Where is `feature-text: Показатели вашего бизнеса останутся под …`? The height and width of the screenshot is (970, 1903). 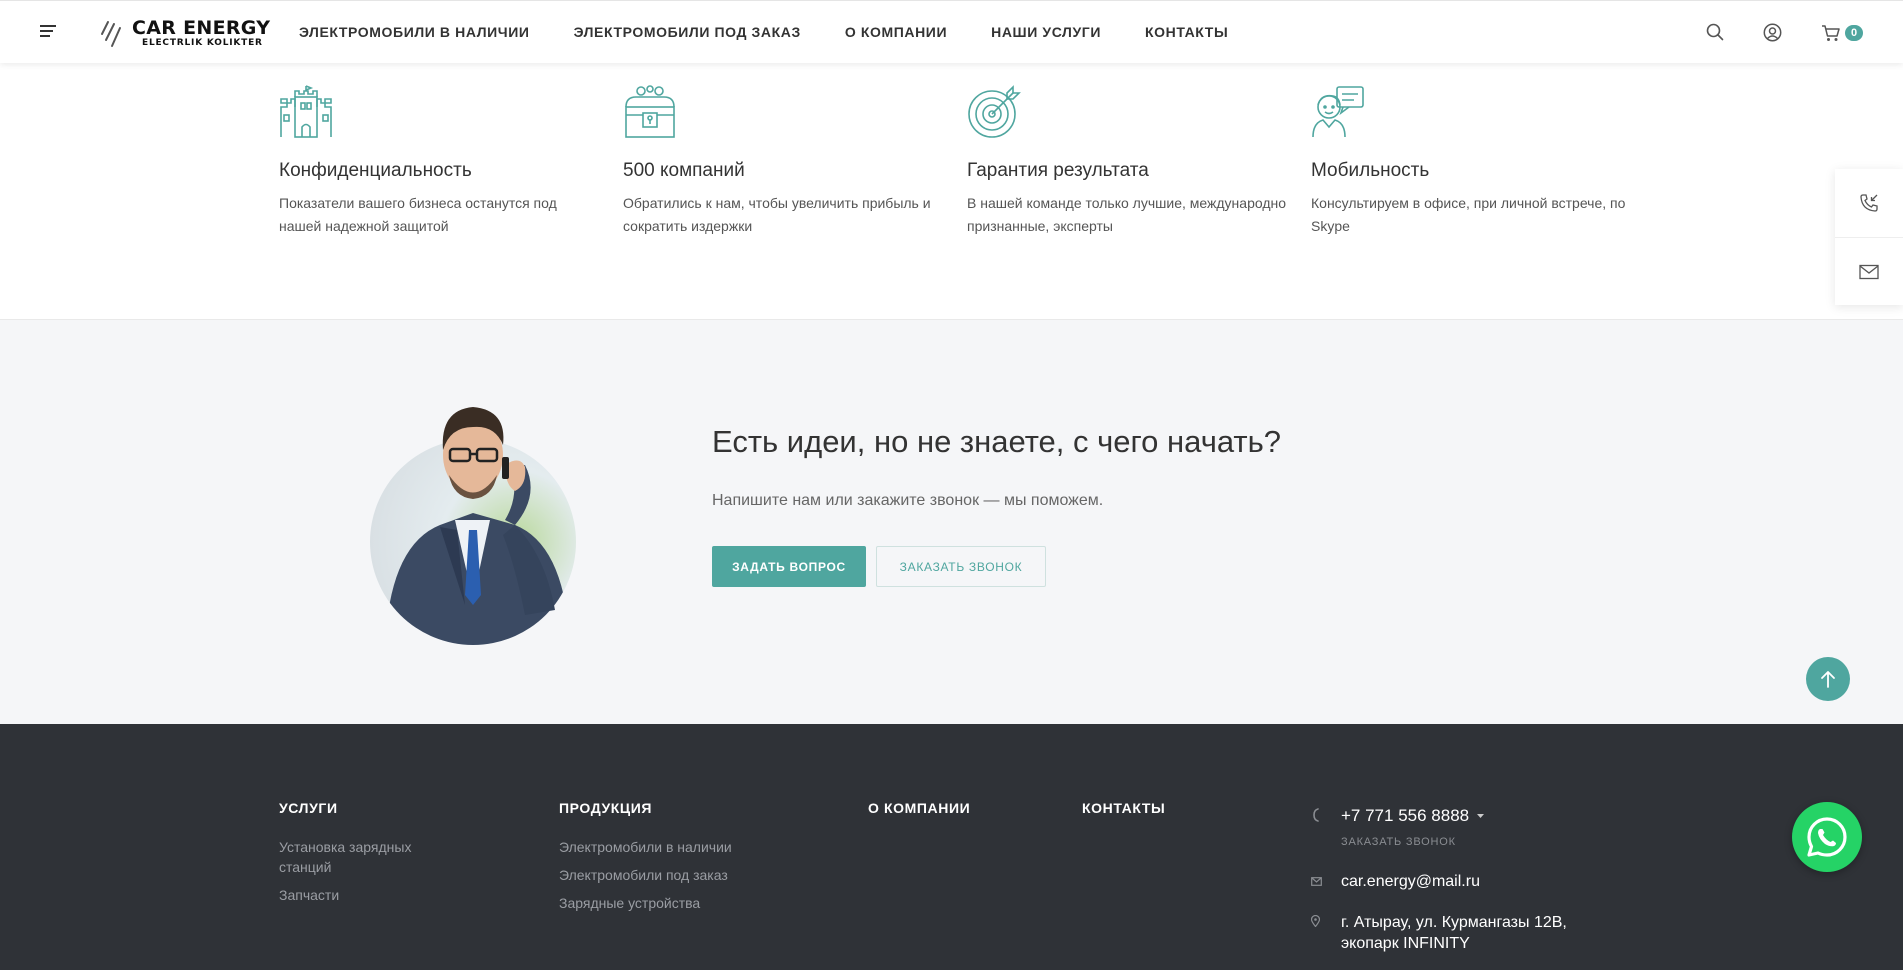 feature-text: Показатели вашего бизнеса останутся под … is located at coordinates (418, 214).